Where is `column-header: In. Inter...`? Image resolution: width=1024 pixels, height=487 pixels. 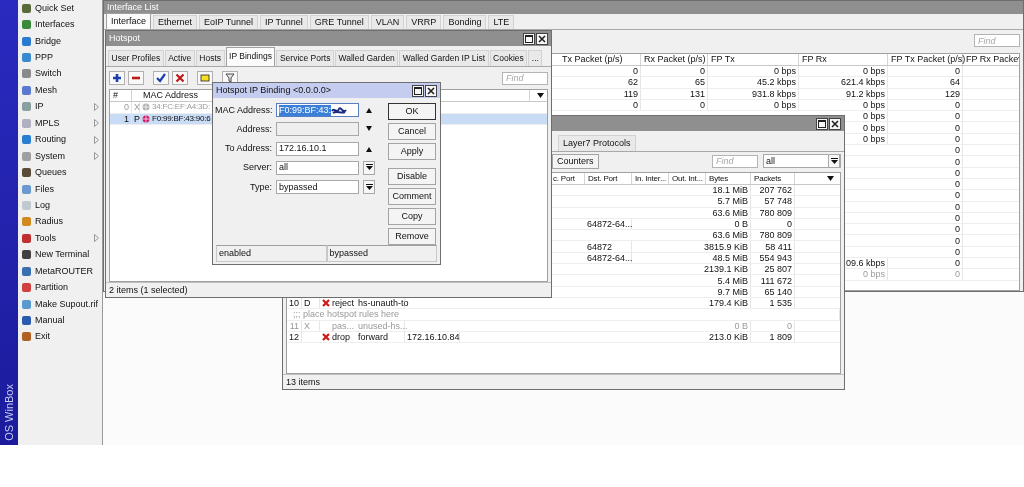
column-header: In. Inter... is located at coordinates (650, 178).